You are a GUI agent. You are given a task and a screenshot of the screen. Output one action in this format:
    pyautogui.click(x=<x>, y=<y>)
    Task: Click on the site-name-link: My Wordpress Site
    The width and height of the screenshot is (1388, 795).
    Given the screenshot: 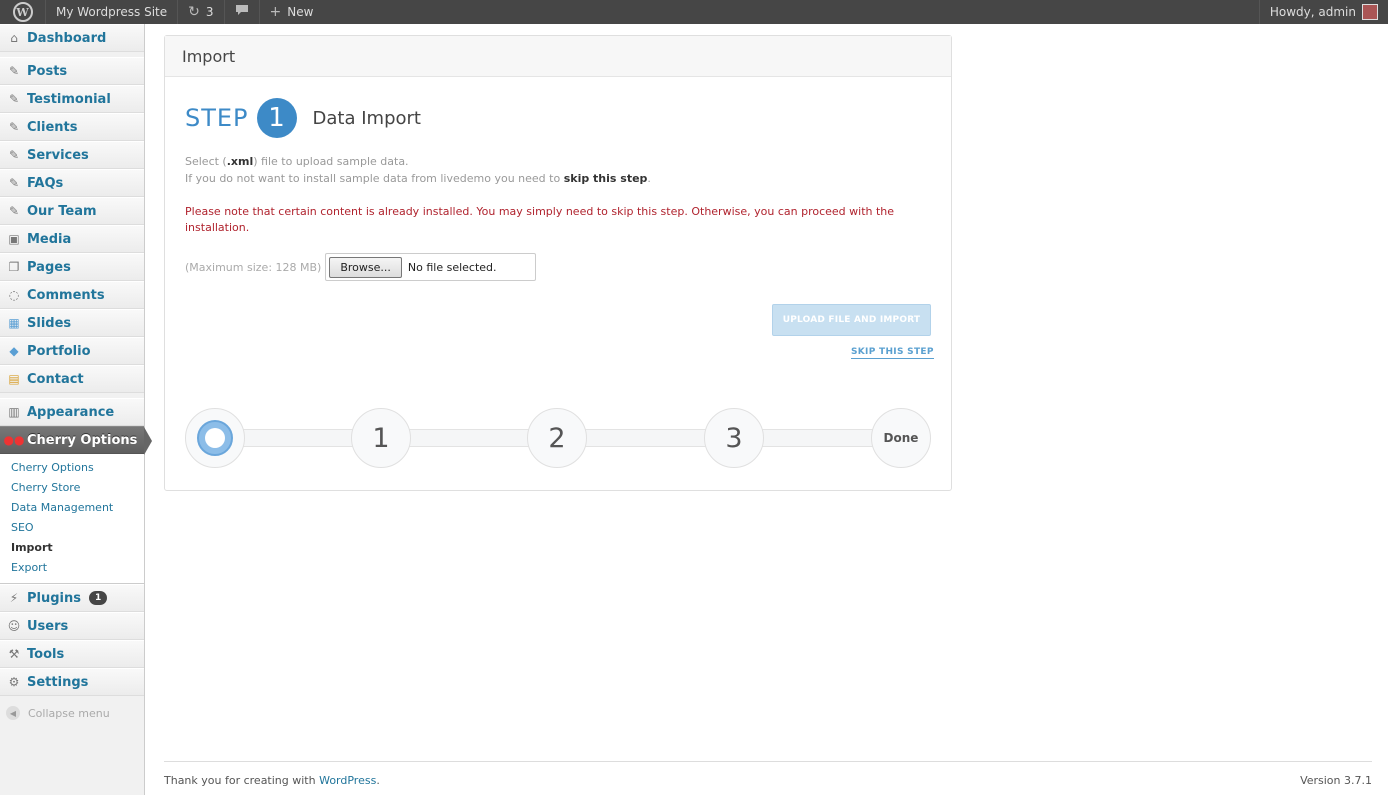 What is the action you would take?
    pyautogui.click(x=112, y=12)
    